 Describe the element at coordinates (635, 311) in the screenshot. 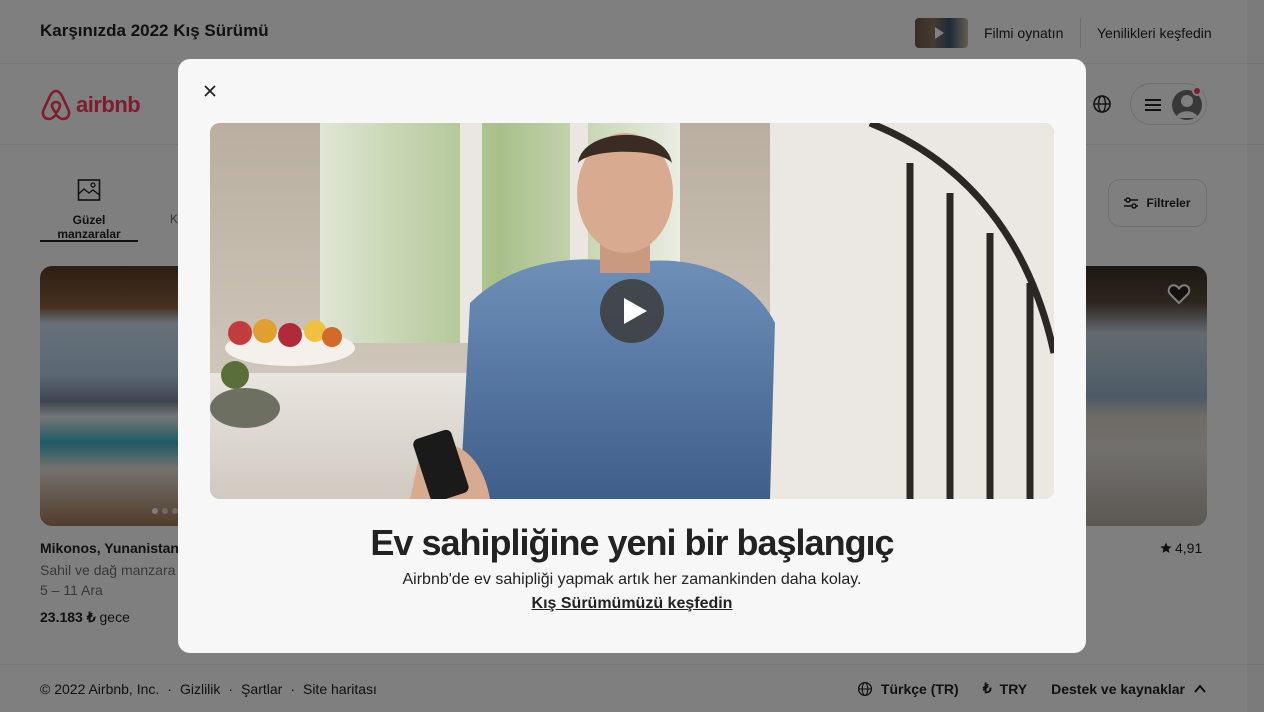

I see `play-icon` at that location.